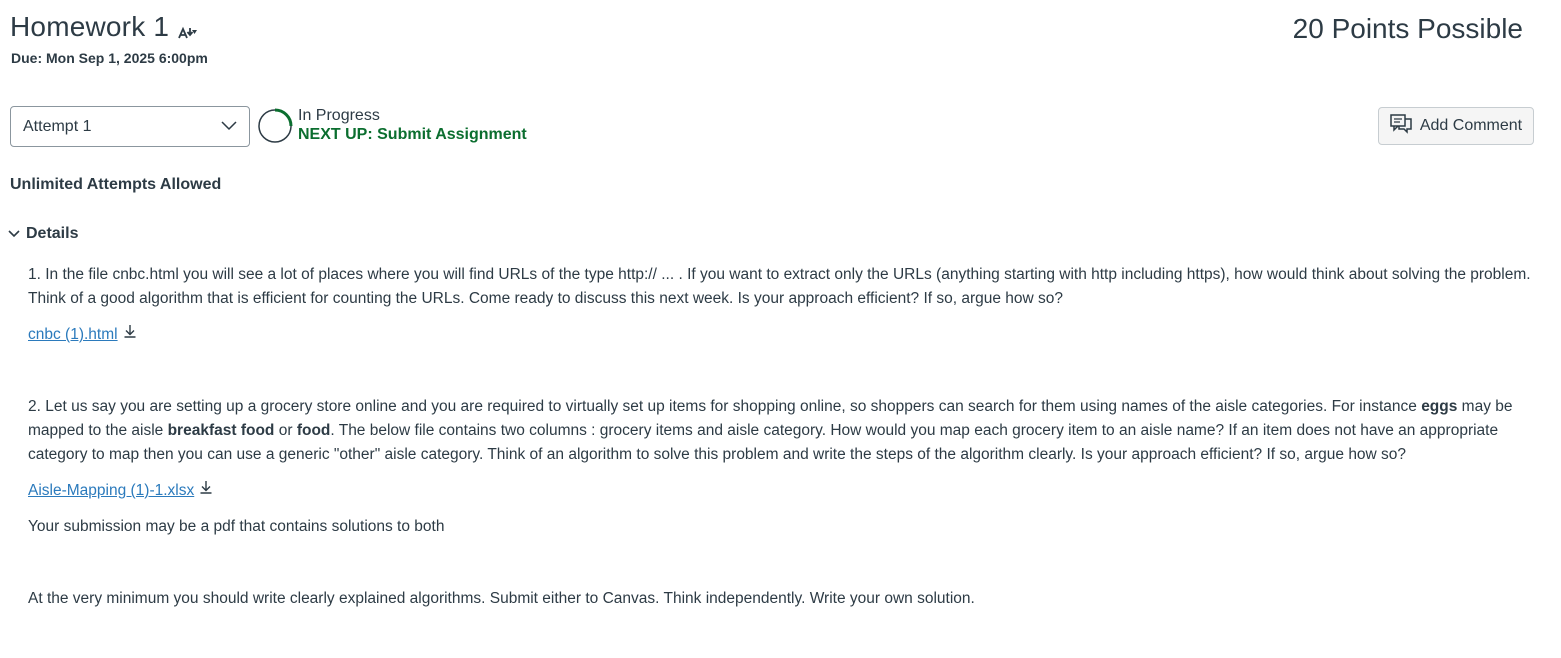 The height and width of the screenshot is (658, 1561). Describe the element at coordinates (73, 334) in the screenshot. I see `file-link-label: cnbc (1).html` at that location.